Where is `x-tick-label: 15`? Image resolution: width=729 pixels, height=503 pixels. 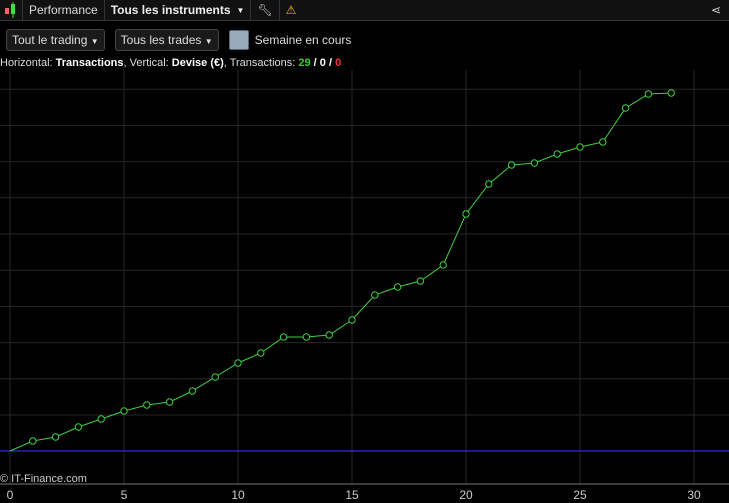
x-tick-label: 15 is located at coordinates (352, 495).